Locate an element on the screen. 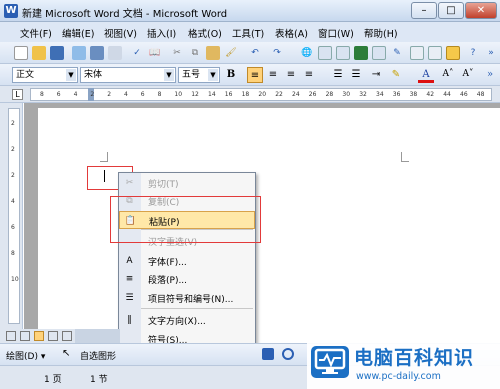  insert-diagram-icon is located at coordinates (268, 354).